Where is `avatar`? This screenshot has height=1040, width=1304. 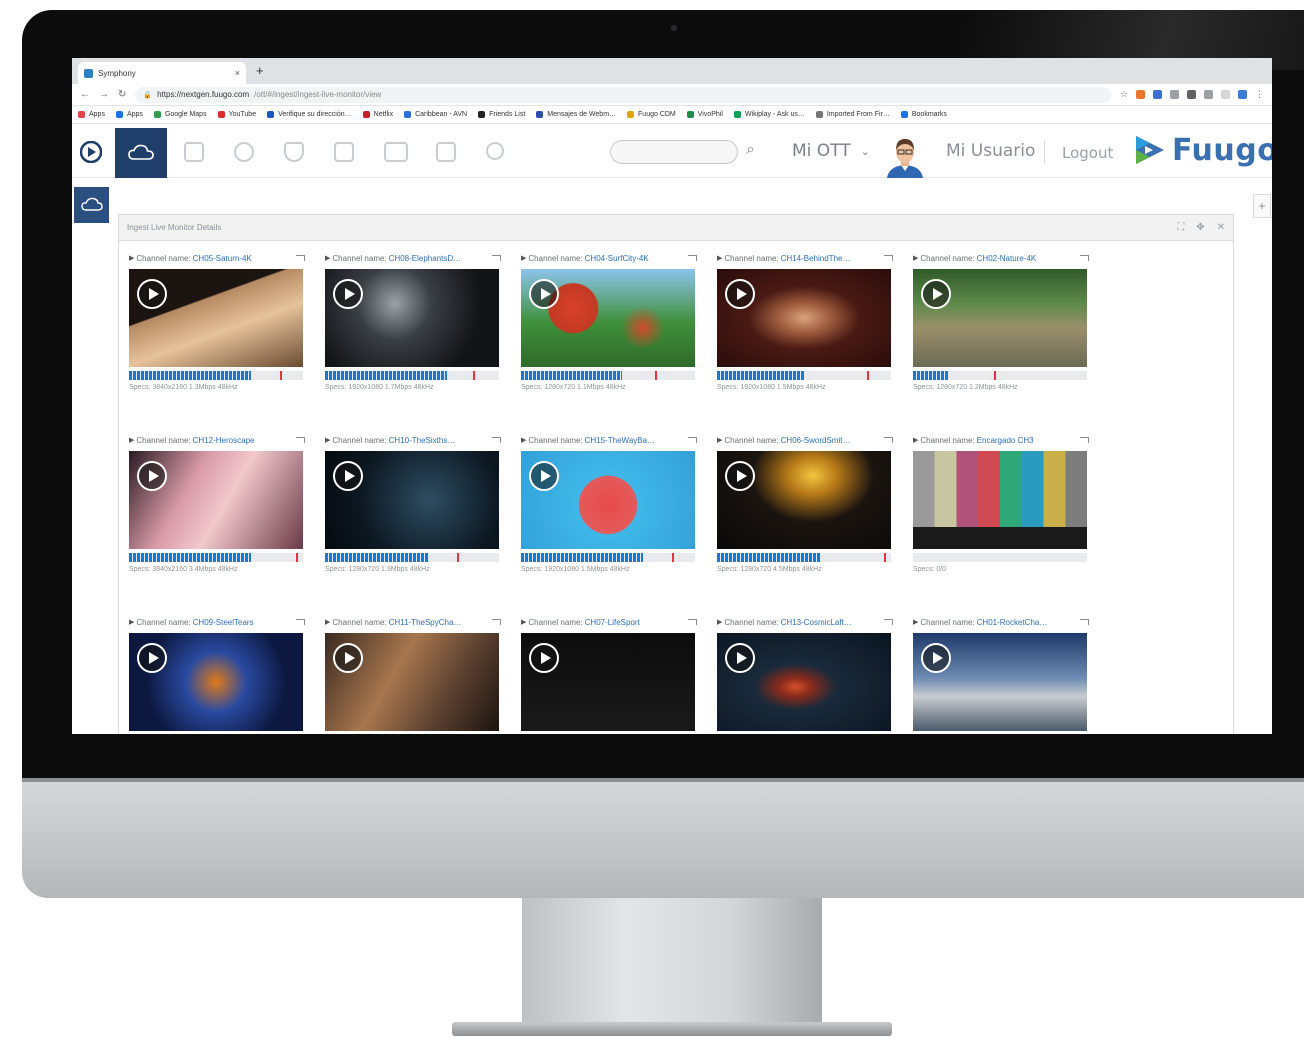
avatar is located at coordinates (905, 157).